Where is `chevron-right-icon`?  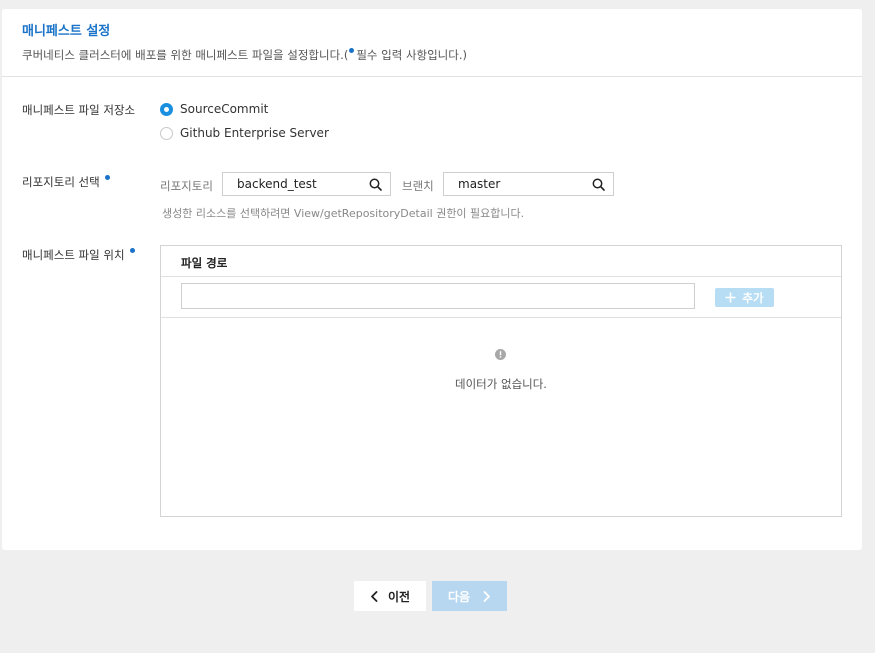 chevron-right-icon is located at coordinates (486, 596).